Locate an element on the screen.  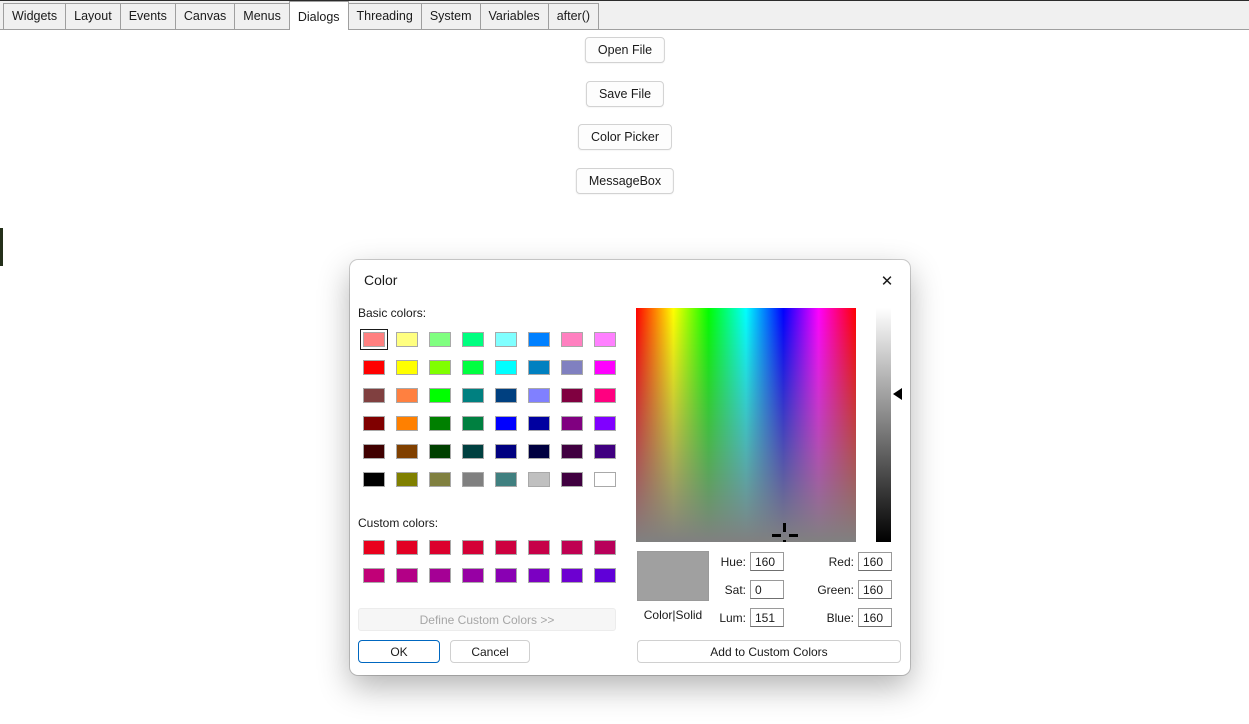
tab-system: System is located at coordinates (450, 16).